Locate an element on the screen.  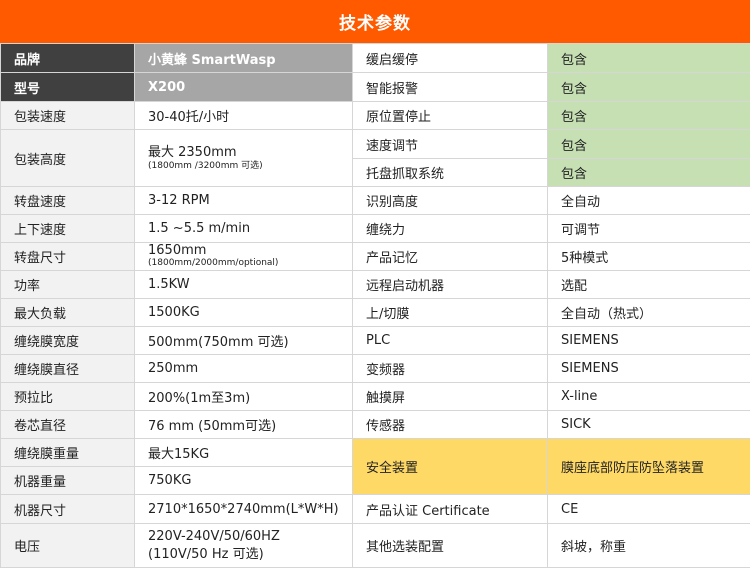
table-row: 品牌 小黄蜂 SmartWasp 缓启缓停 包含 is located at coordinates (375, 58).